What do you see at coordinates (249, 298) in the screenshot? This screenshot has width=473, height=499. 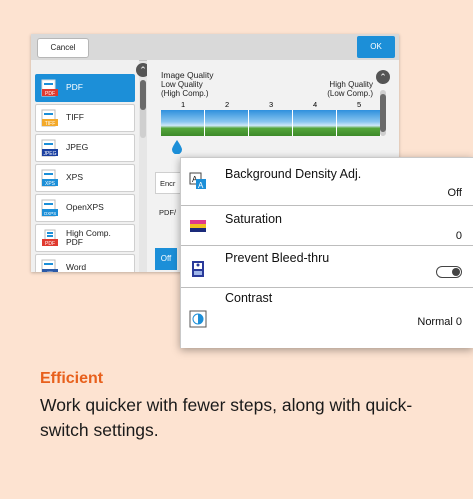 I see `setting-title: Contrast` at bounding box center [249, 298].